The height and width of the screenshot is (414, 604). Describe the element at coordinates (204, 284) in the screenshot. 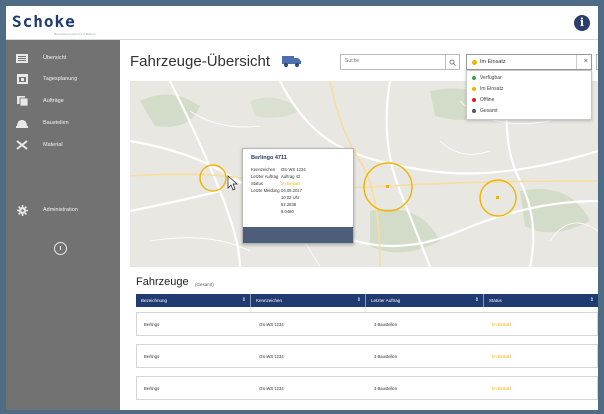

I see `table-subtitle: (Gesamt)` at that location.